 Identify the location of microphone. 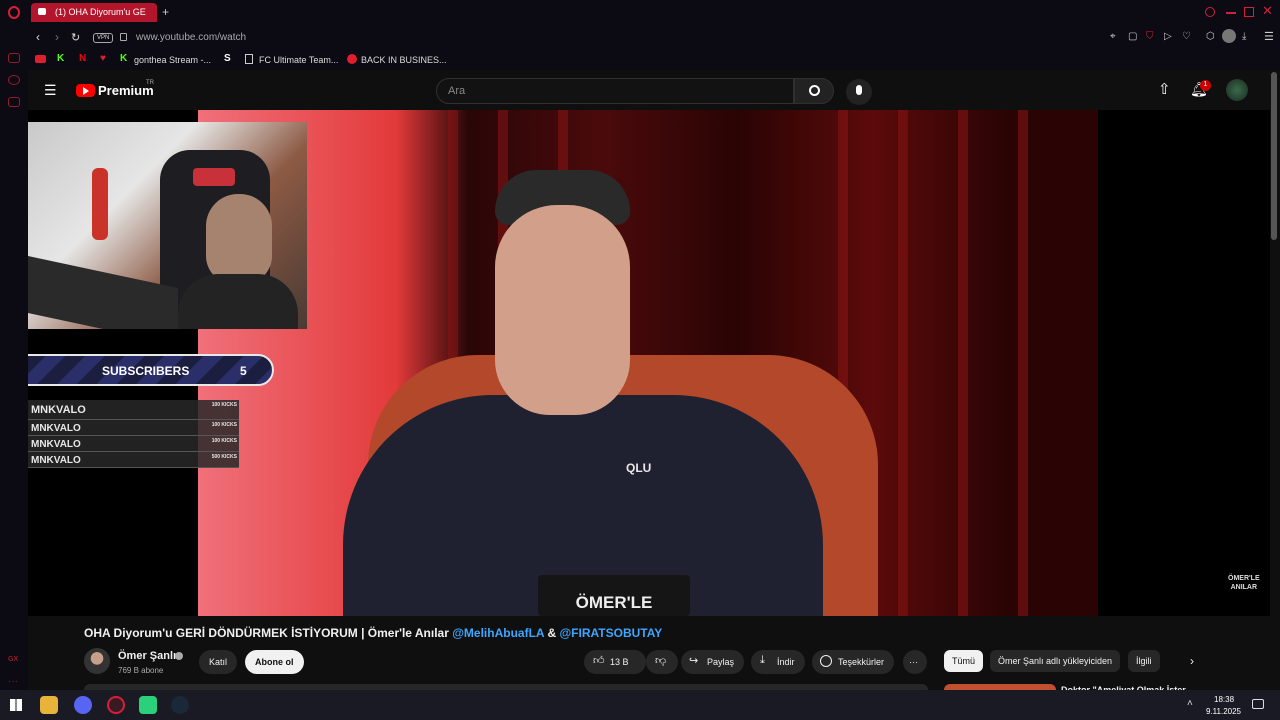
(100, 204).